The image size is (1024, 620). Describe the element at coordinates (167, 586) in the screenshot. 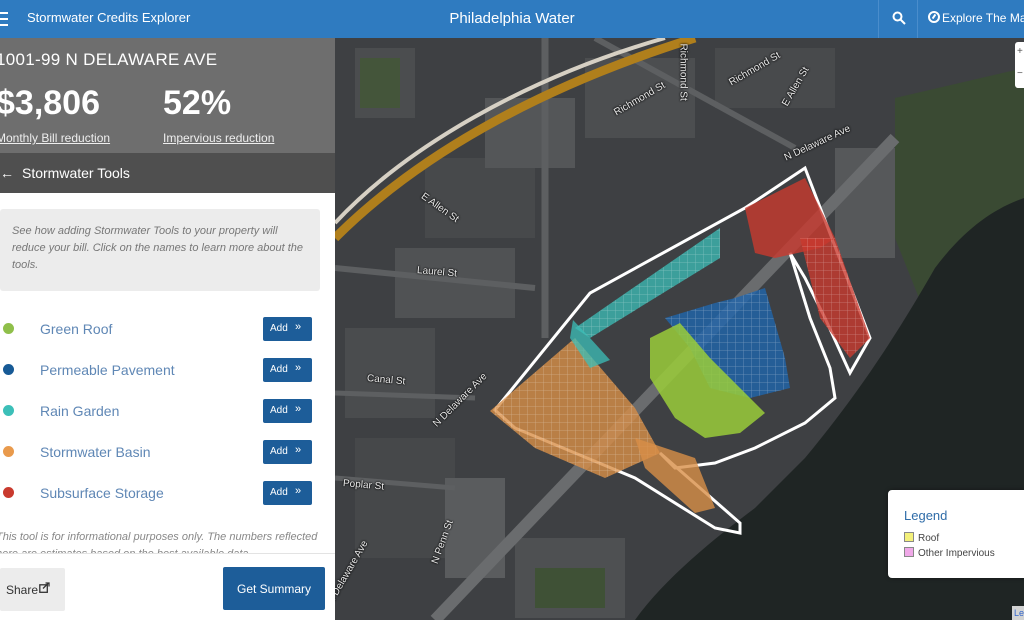

I see `sidebar-footer: Share Get Summary` at that location.